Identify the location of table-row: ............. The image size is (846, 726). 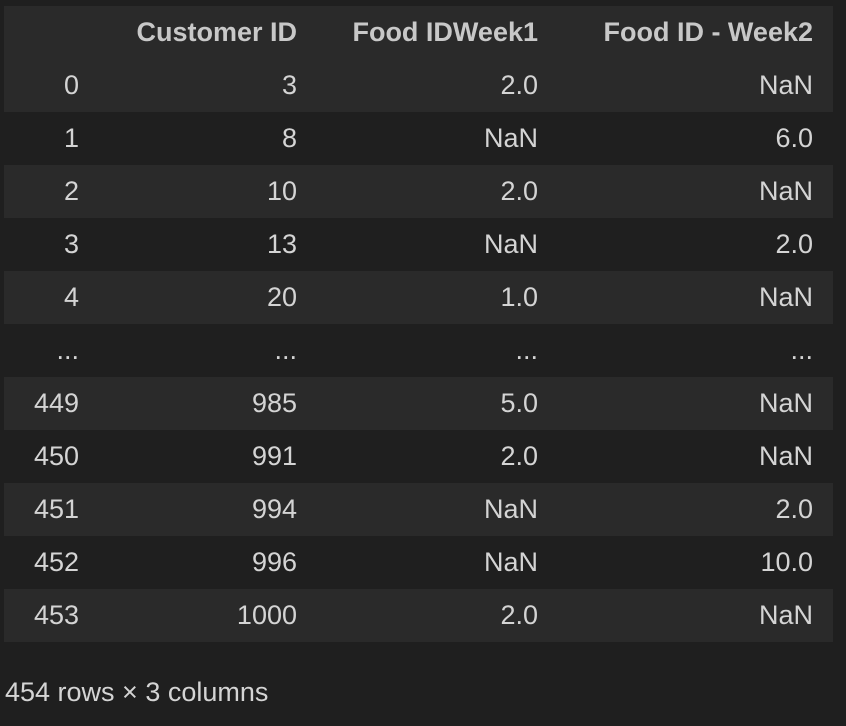
(418, 350).